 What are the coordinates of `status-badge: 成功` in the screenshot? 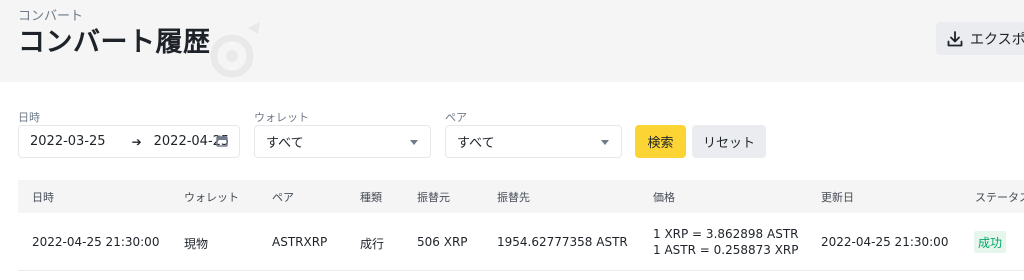 It's located at (990, 242).